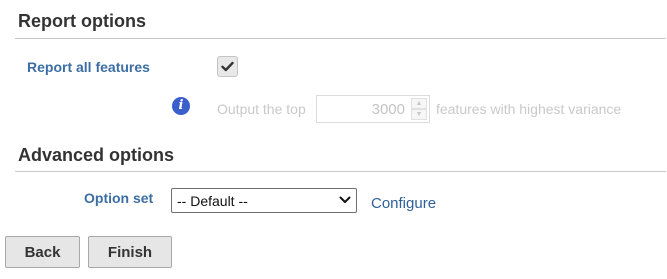 This screenshot has width=667, height=279. I want to click on option-set-select: -- Default --, so click(264, 200).